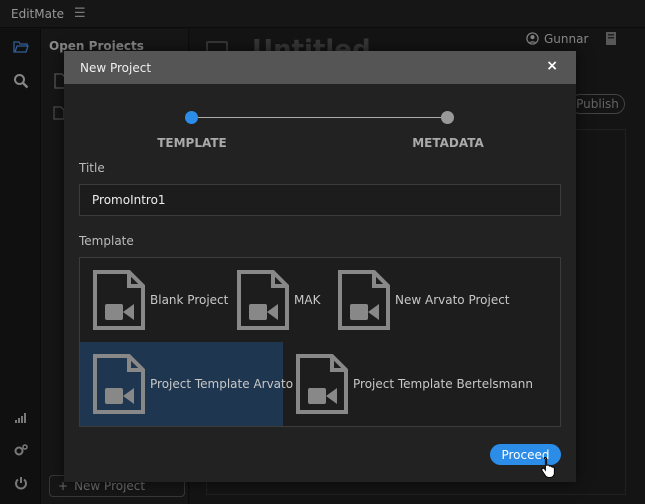 Image resolution: width=645 pixels, height=504 pixels. I want to click on template-name: Project Template Bertelsmann, so click(443, 384).